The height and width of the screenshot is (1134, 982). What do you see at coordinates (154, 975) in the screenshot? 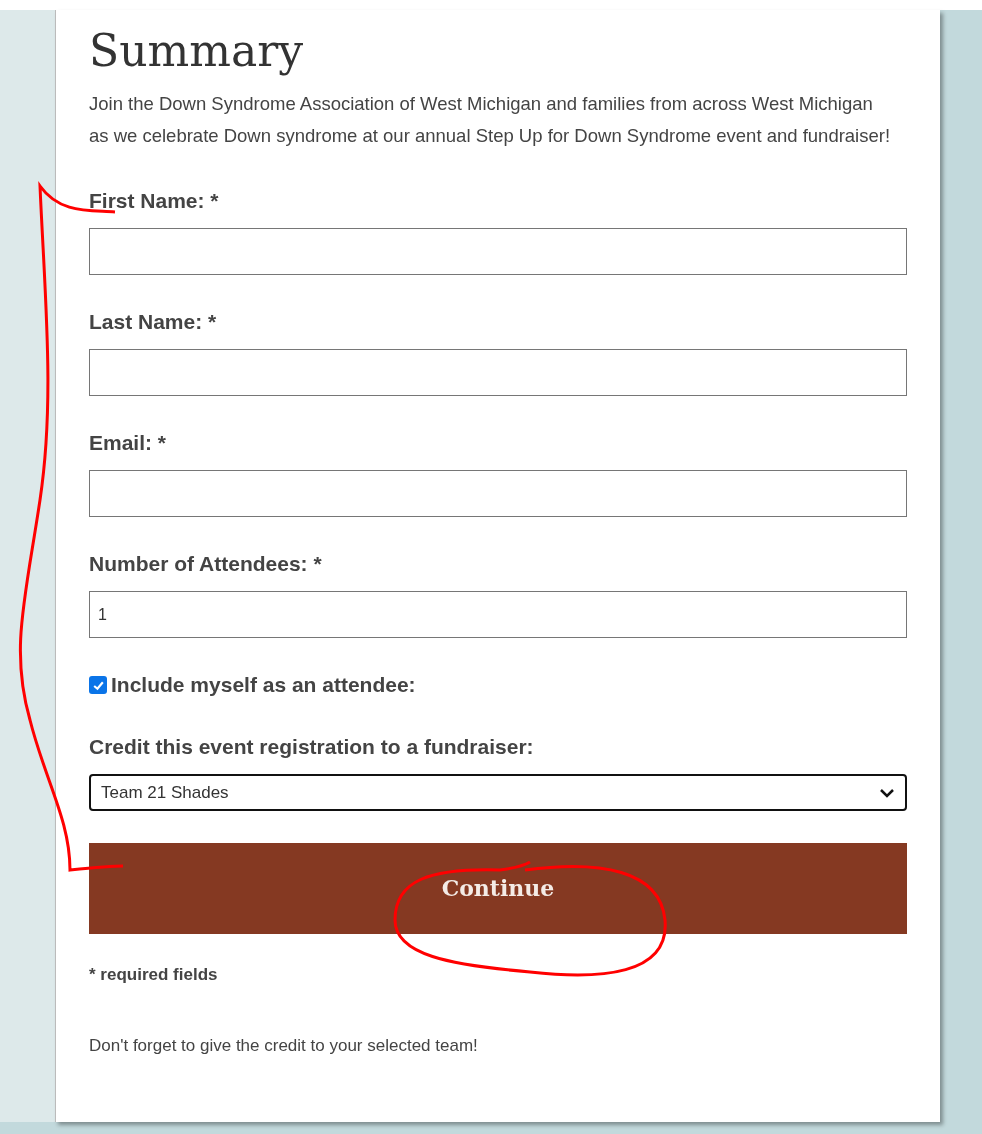
I see `required-note: * required fields` at bounding box center [154, 975].